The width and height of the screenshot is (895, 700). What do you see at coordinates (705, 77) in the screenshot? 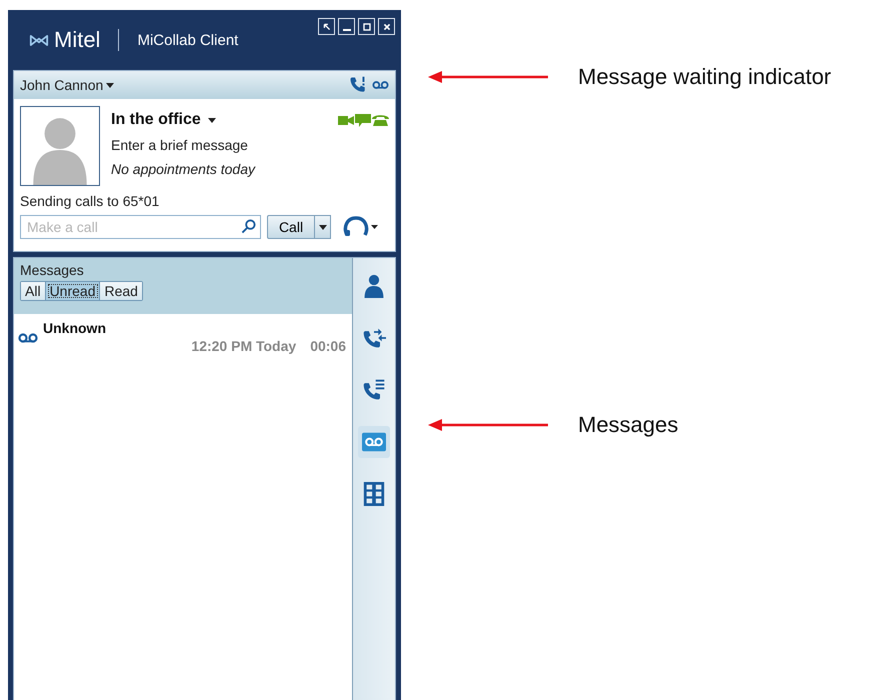
I see `annotation-label: Message waiting indicator` at bounding box center [705, 77].